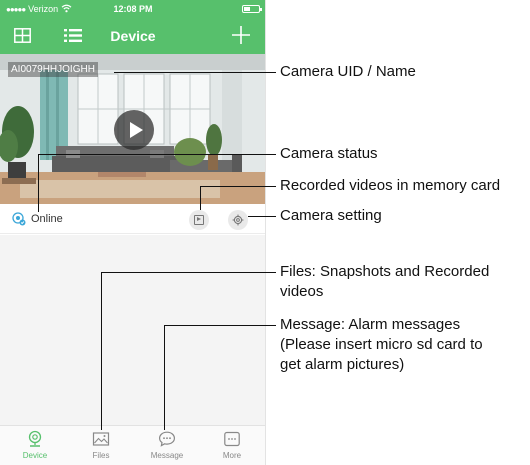  What do you see at coordinates (132, 445) in the screenshot?
I see `tab-bar: Device Files Message More` at bounding box center [132, 445].